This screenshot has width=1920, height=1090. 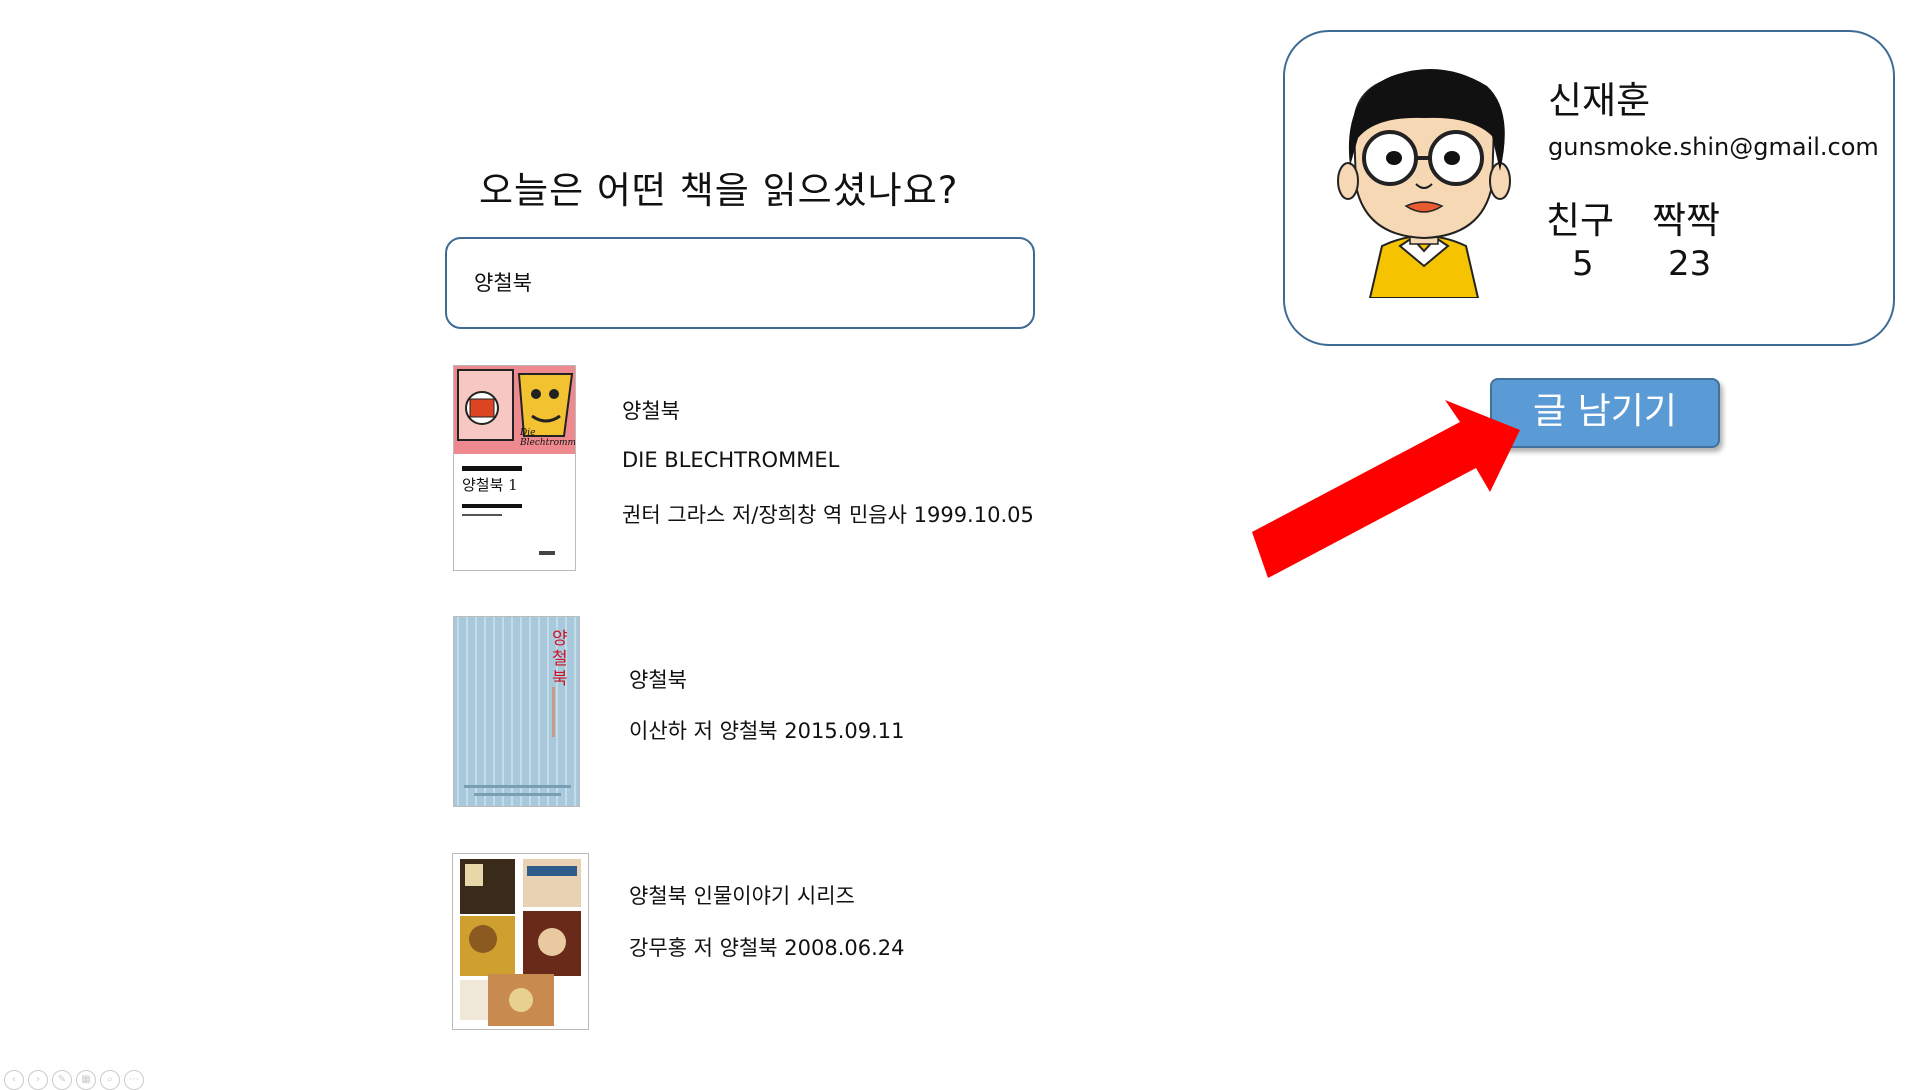 What do you see at coordinates (1583, 264) in the screenshot?
I see `friends-count: 5` at bounding box center [1583, 264].